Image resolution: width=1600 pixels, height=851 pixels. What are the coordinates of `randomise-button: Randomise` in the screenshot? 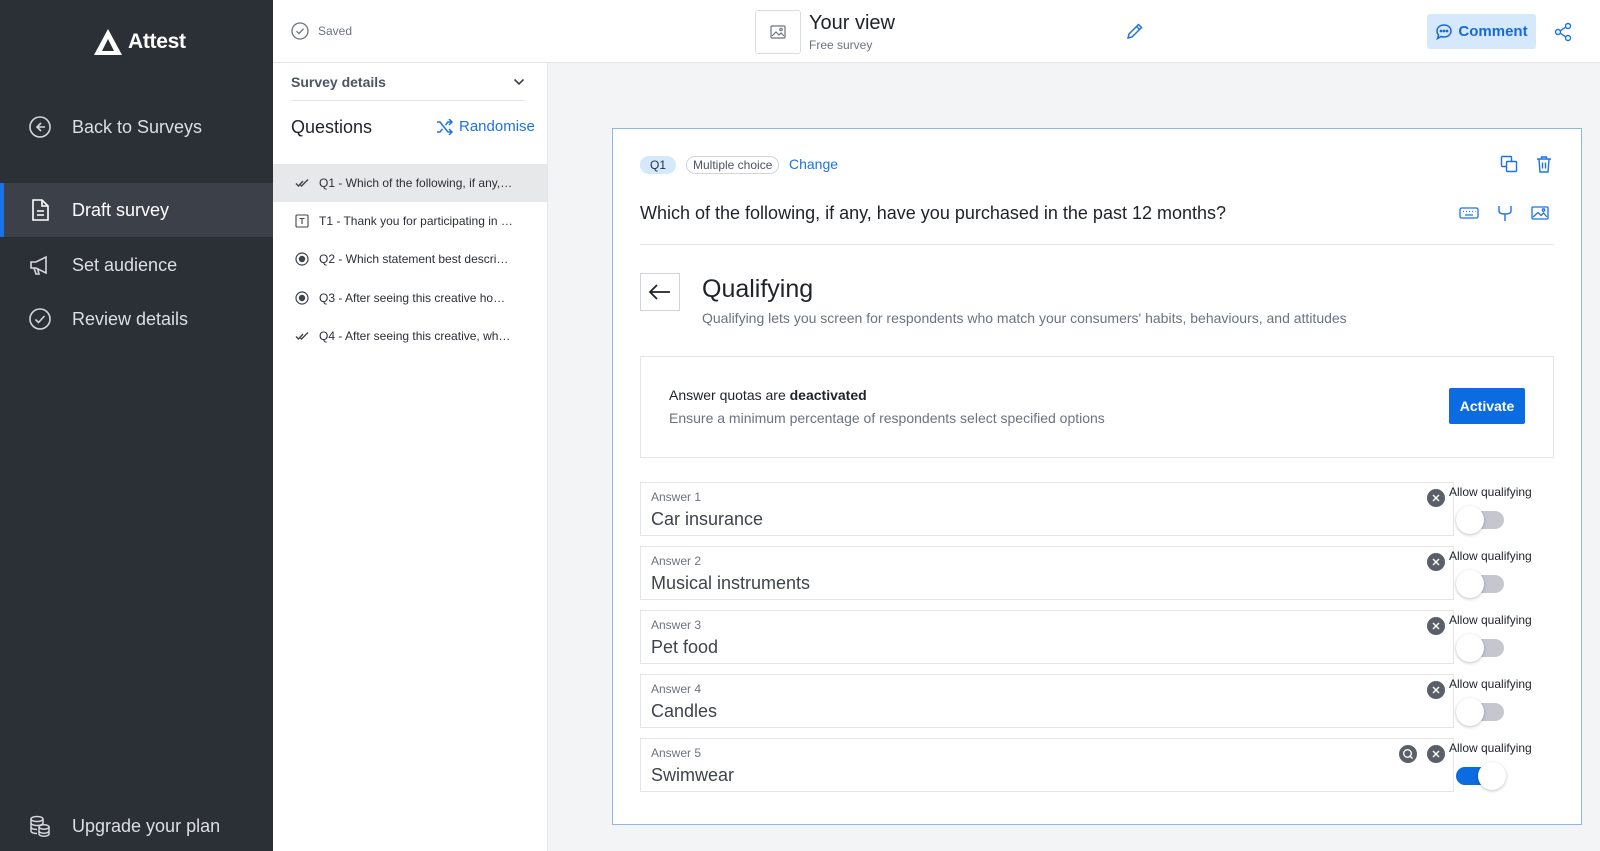 It's located at (485, 126).